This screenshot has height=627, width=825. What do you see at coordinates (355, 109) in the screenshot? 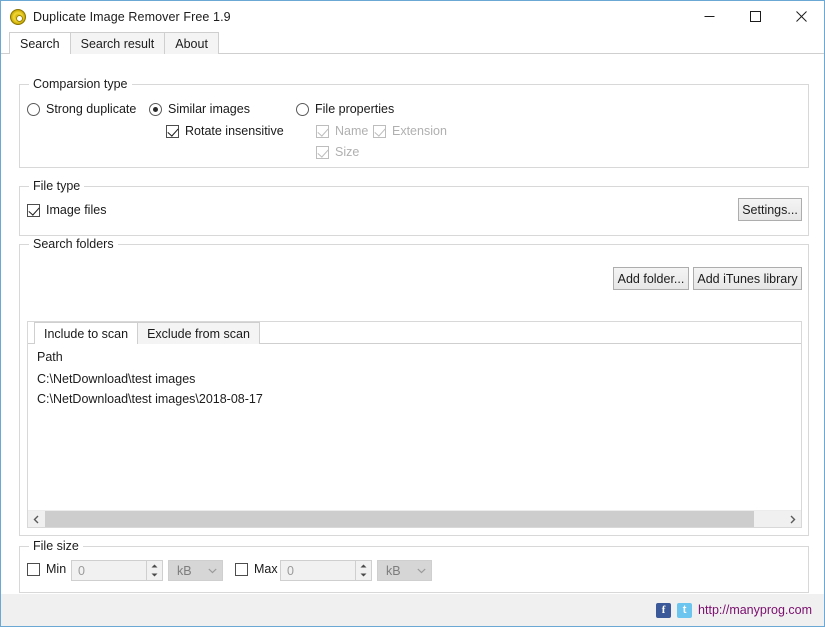
I see `radio-file-properties-label: File properties` at bounding box center [355, 109].